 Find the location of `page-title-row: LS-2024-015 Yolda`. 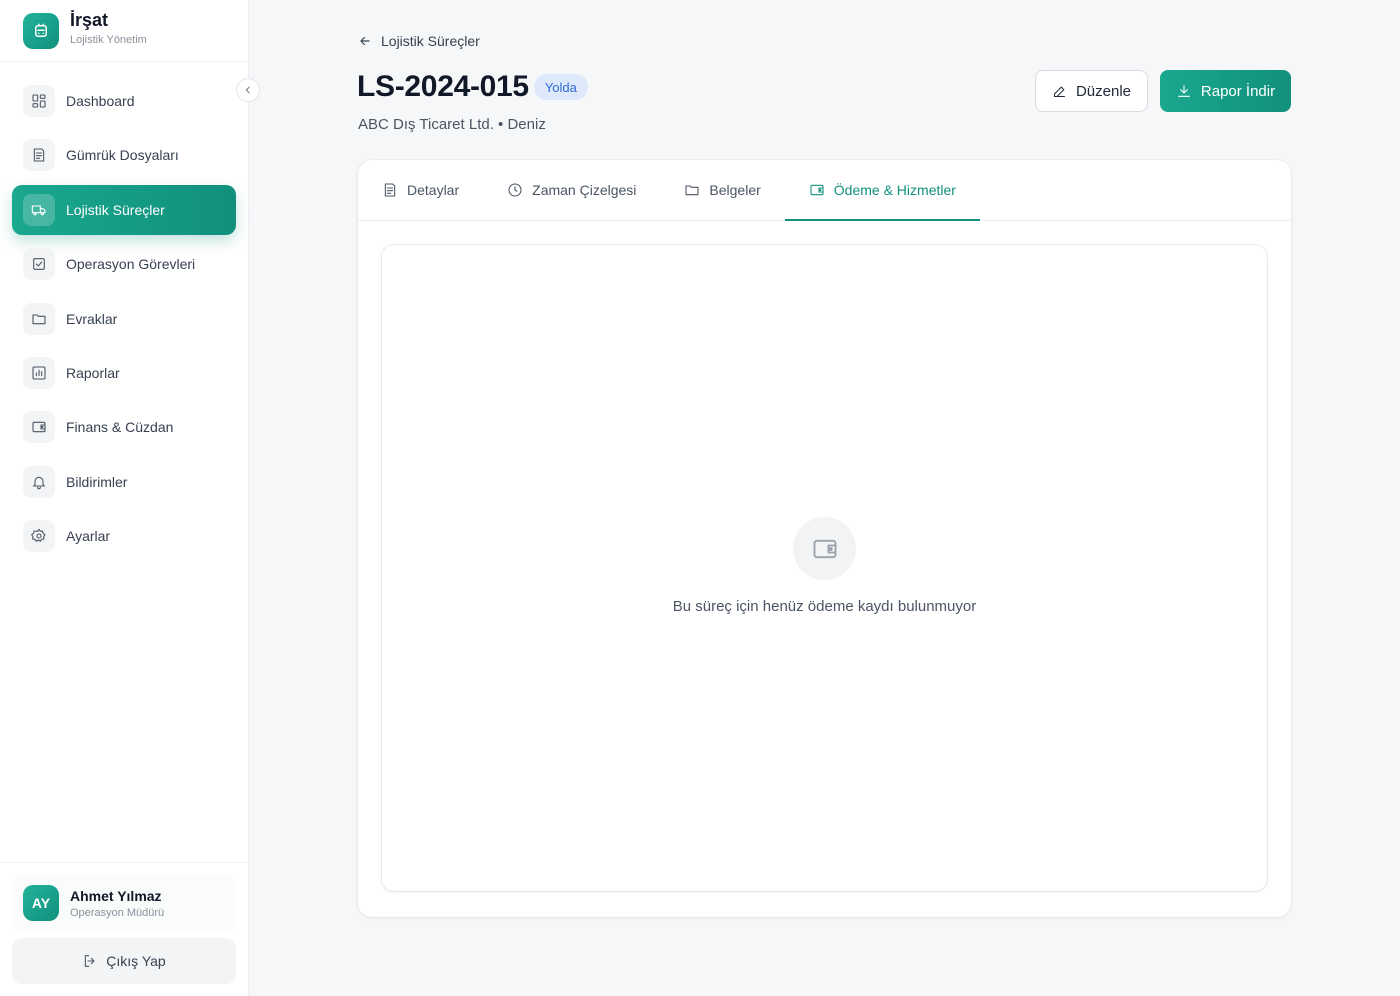

page-title-row: LS-2024-015 Yolda is located at coordinates (472, 87).